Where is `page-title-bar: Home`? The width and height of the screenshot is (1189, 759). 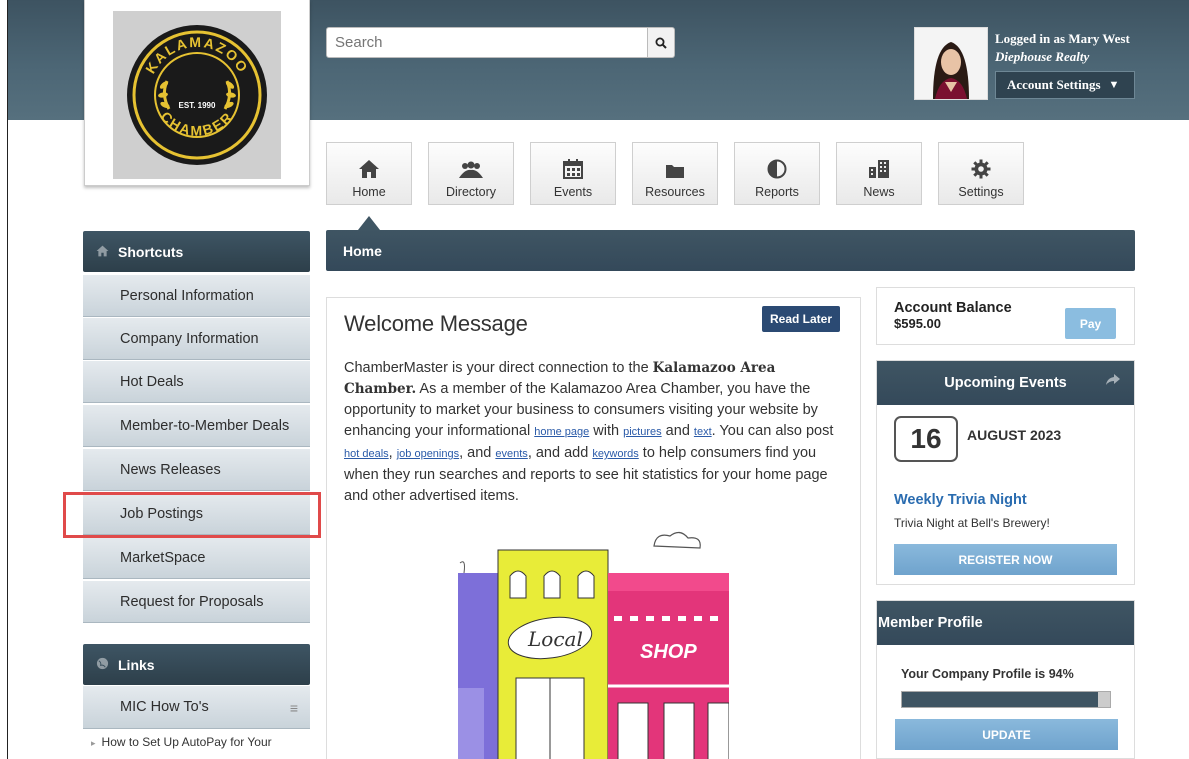 page-title-bar: Home is located at coordinates (730, 250).